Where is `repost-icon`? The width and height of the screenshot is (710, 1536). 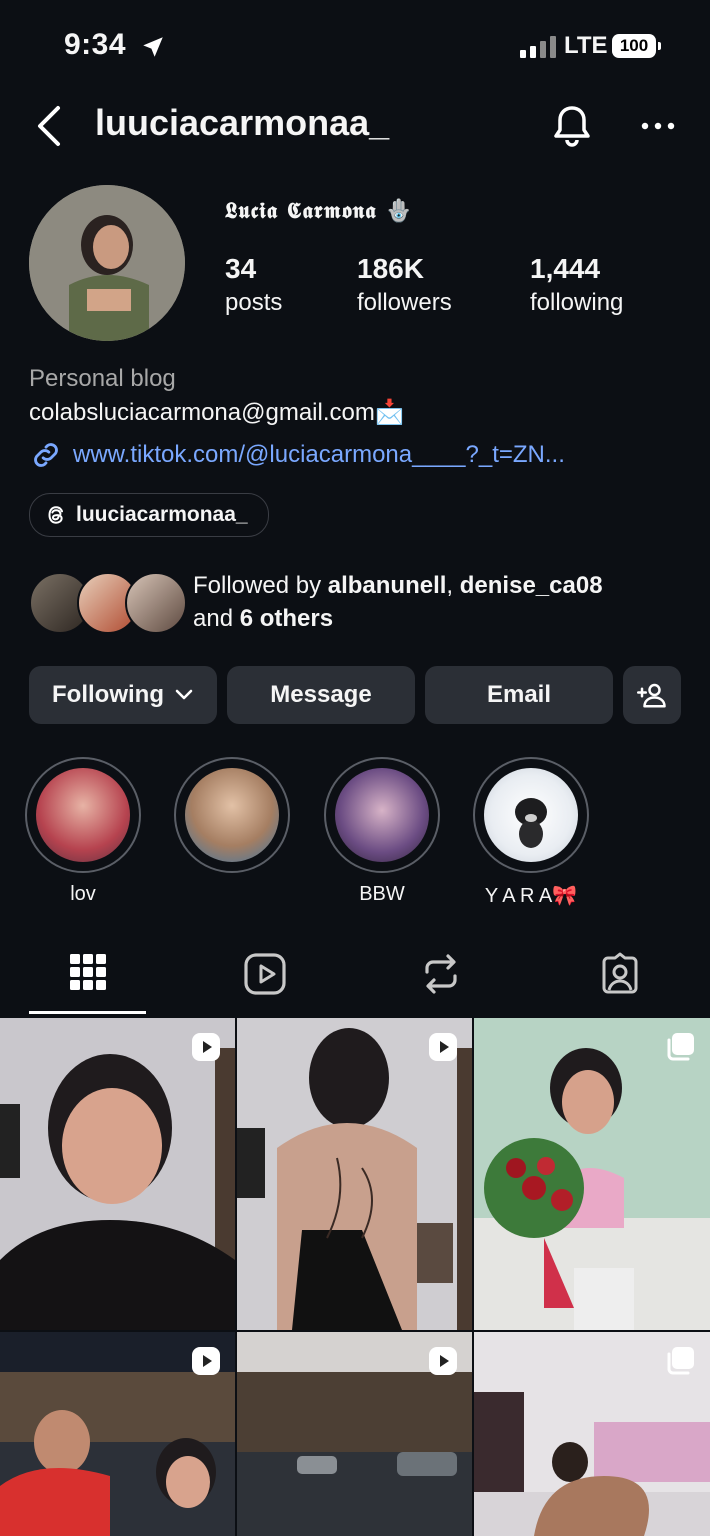 repost-icon is located at coordinates (441, 974).